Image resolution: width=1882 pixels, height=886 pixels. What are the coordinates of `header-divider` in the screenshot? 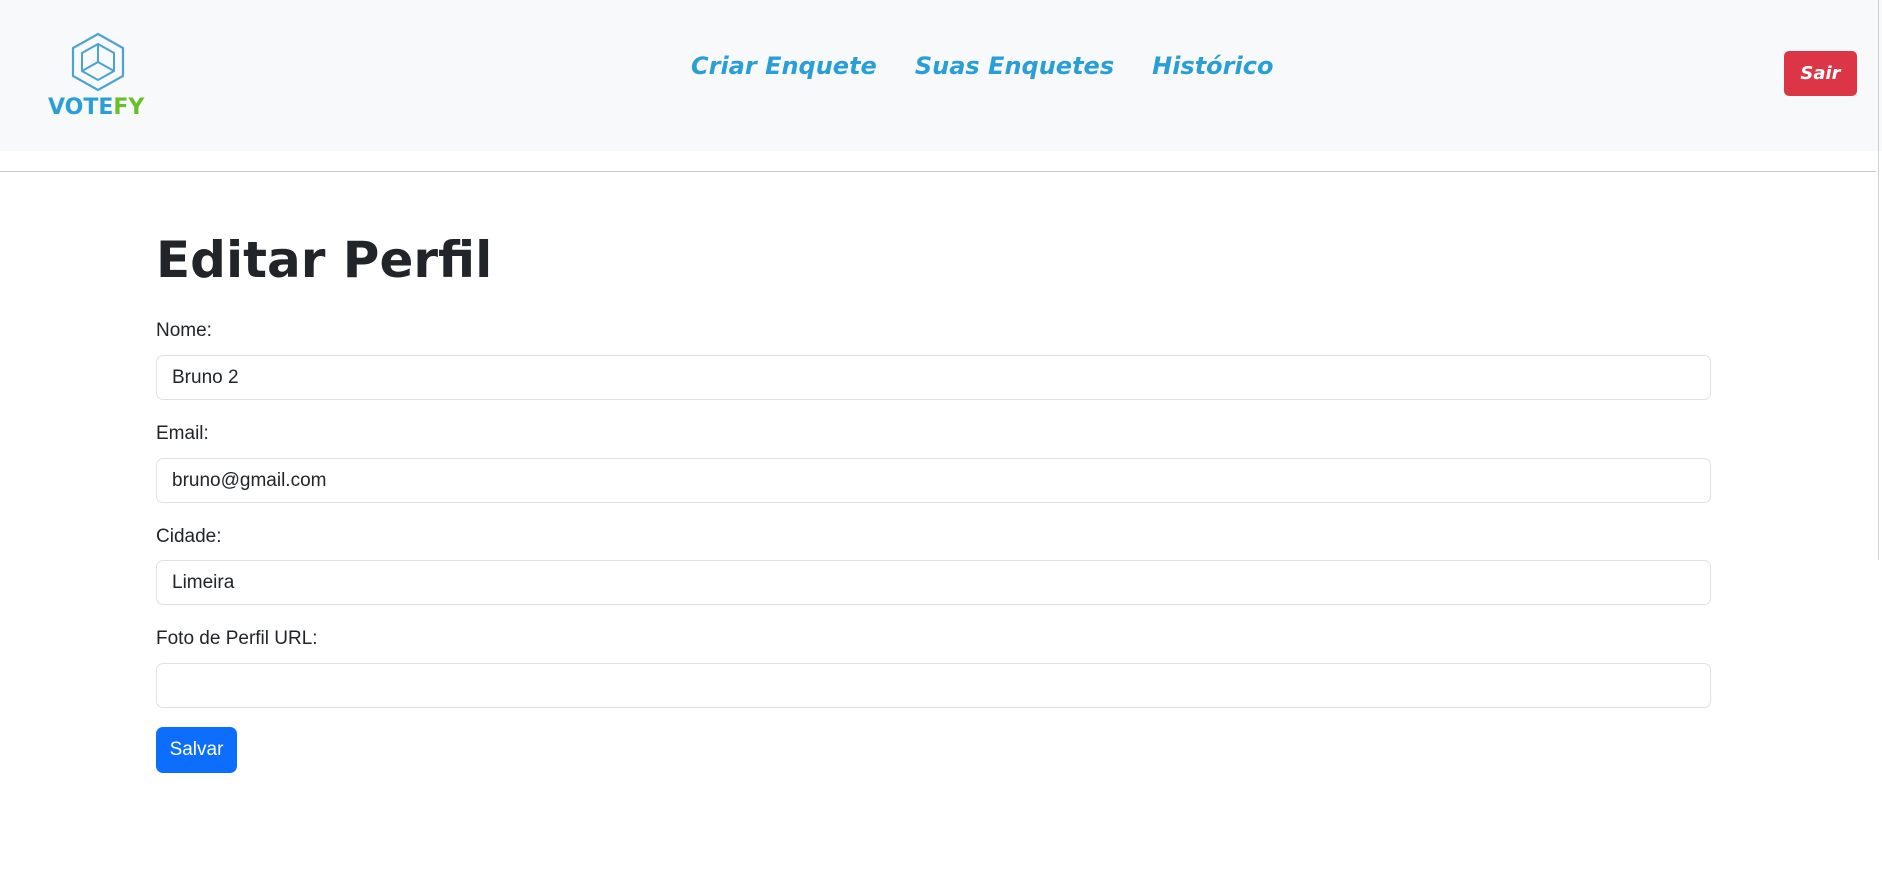 It's located at (938, 171).